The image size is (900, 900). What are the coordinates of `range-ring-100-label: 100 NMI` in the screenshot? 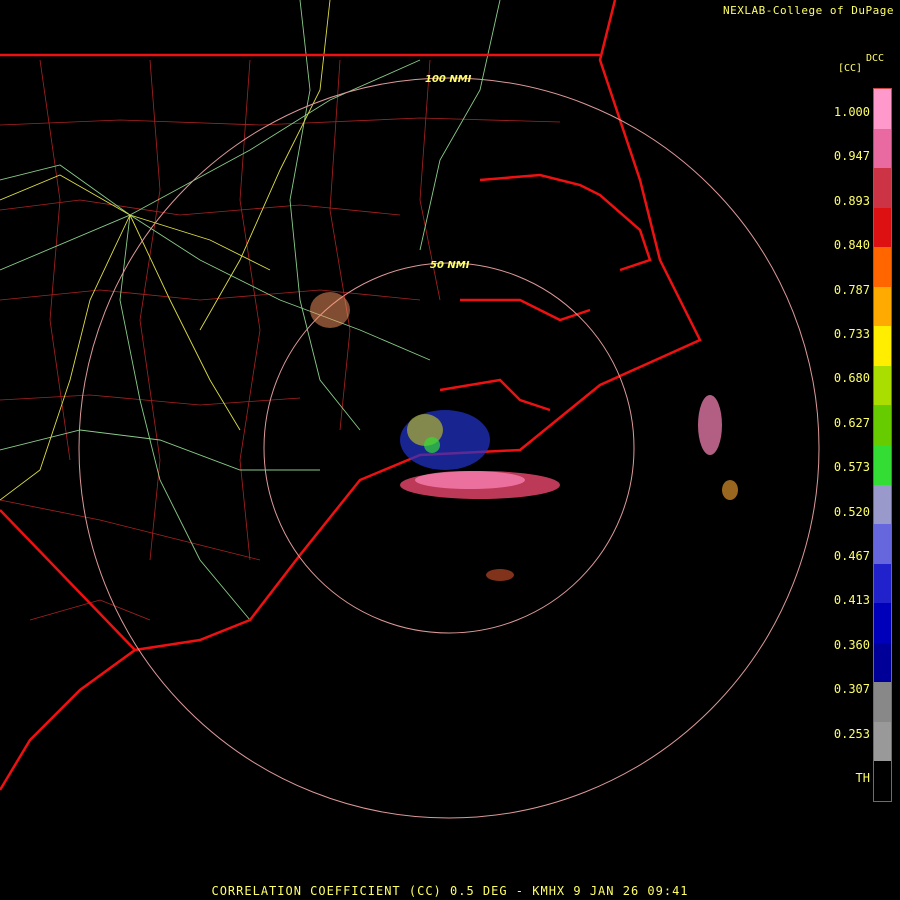 It's located at (448, 79).